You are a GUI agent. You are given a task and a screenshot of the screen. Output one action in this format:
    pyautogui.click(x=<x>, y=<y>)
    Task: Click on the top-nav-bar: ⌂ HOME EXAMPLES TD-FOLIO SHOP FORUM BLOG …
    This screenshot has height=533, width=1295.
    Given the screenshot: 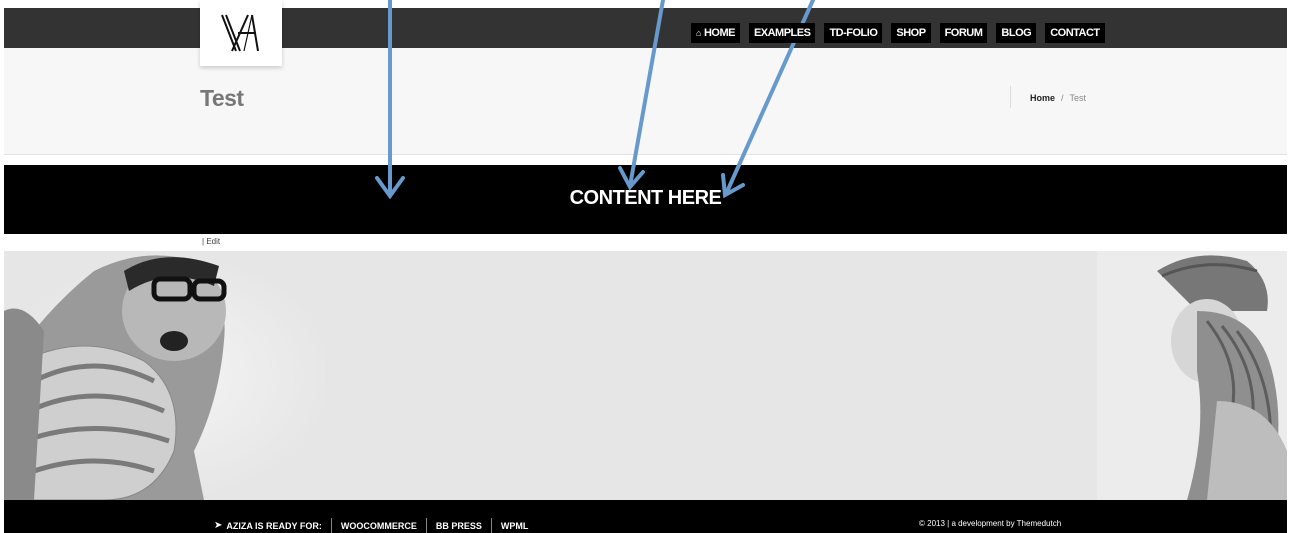 What is the action you would take?
    pyautogui.click(x=645, y=28)
    